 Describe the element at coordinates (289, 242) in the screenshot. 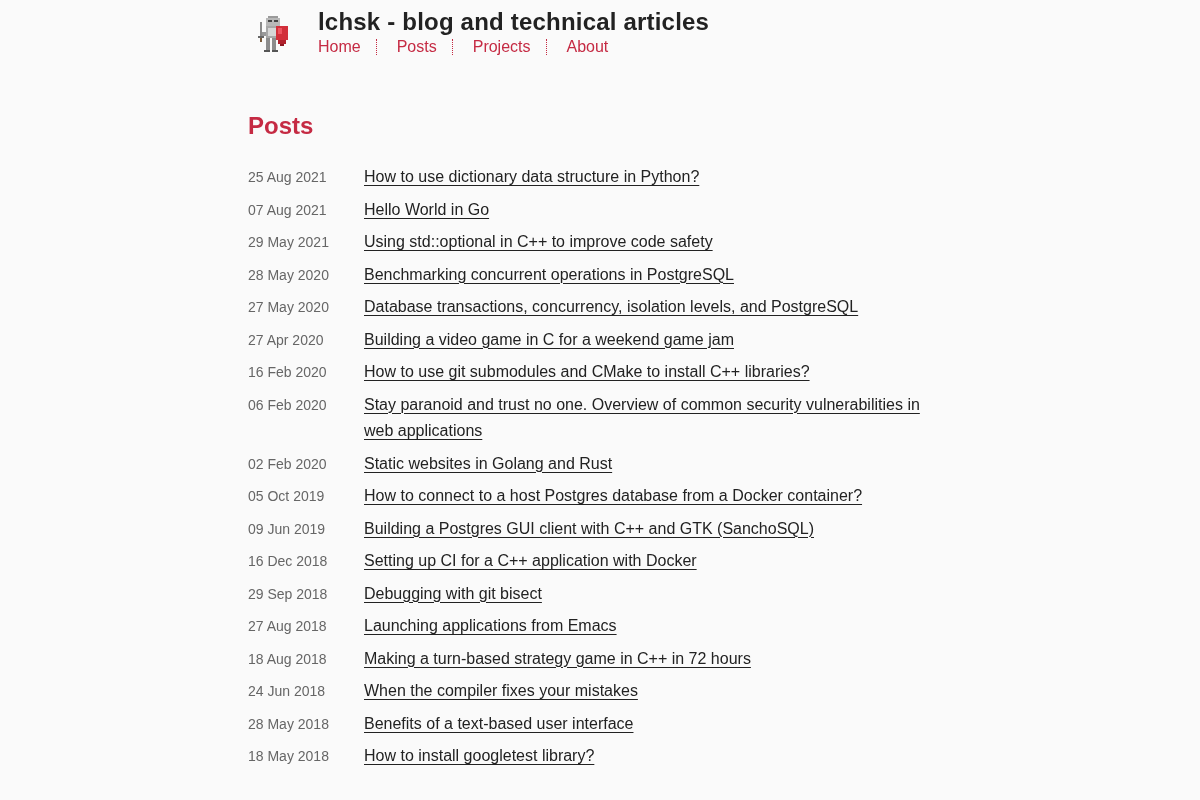

I see `post-date: 29 May 2021` at that location.